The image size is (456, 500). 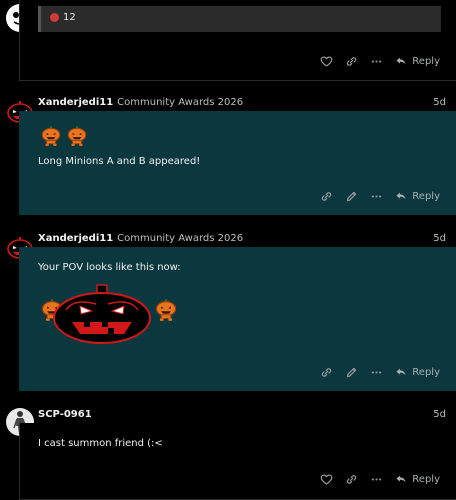 What do you see at coordinates (100, 443) in the screenshot?
I see `post-body-text: I cast summon friend (:<` at bounding box center [100, 443].